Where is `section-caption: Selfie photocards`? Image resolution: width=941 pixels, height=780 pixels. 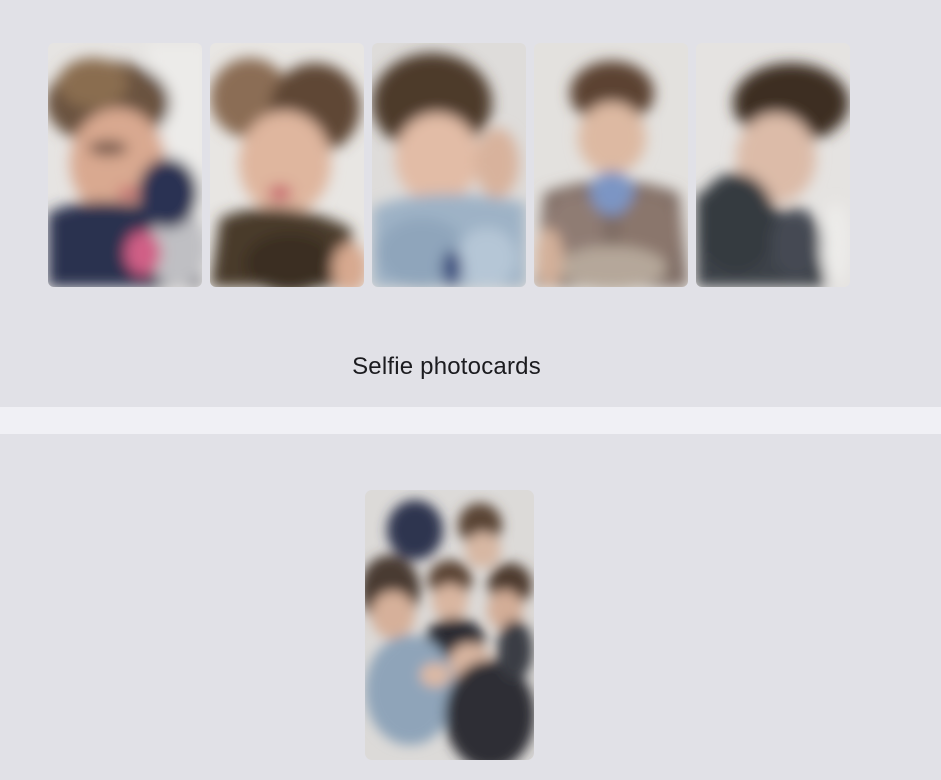 section-caption: Selfie photocards is located at coordinates (446, 366).